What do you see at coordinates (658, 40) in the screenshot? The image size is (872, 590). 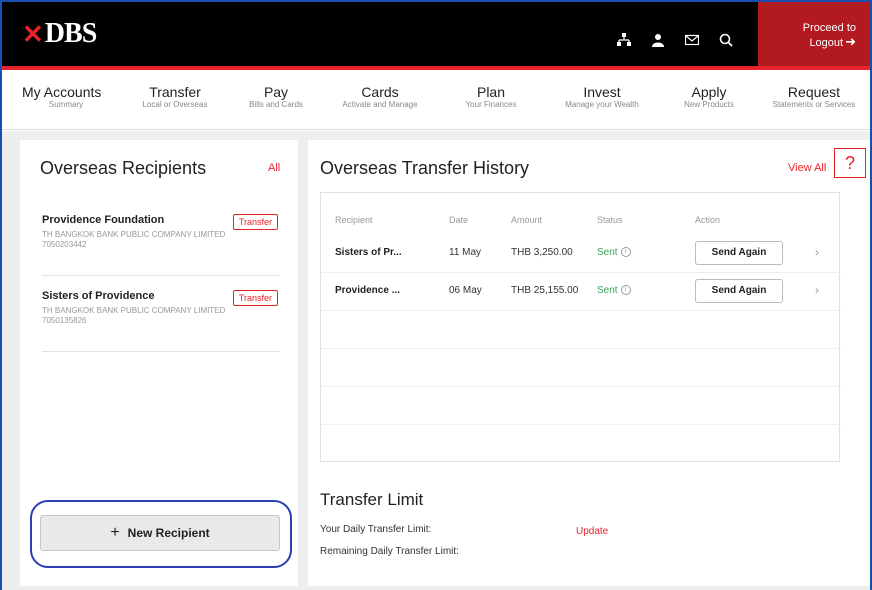 I see `user-icon` at bounding box center [658, 40].